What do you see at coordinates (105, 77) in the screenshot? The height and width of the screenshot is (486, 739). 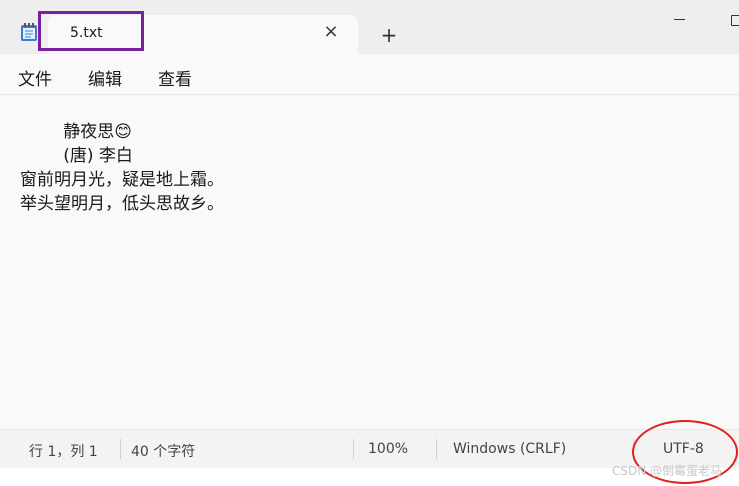 I see `menu-edit: 编辑` at bounding box center [105, 77].